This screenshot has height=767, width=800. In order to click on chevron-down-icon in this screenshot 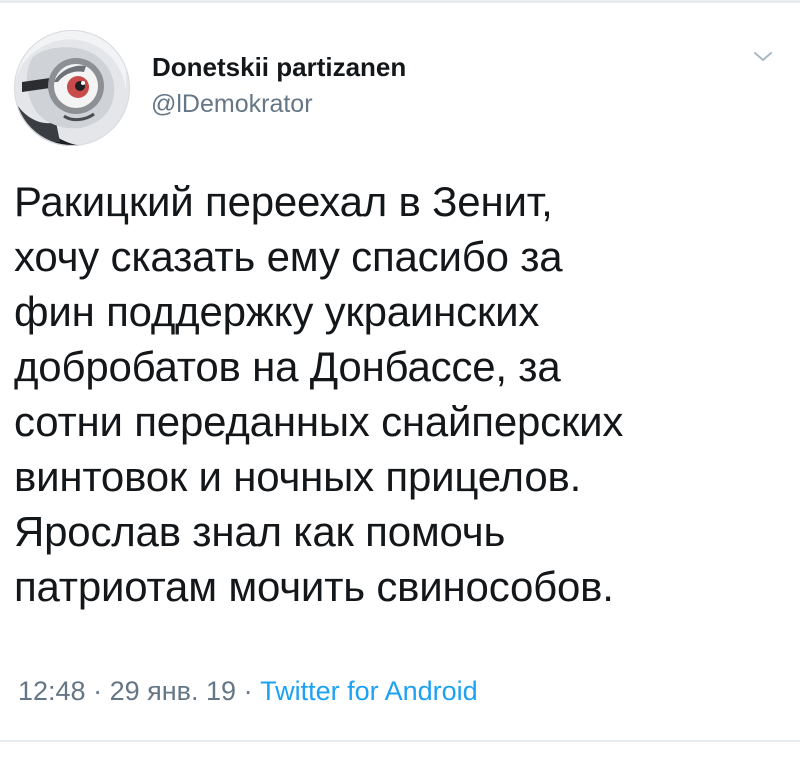, I will do `click(763, 56)`.